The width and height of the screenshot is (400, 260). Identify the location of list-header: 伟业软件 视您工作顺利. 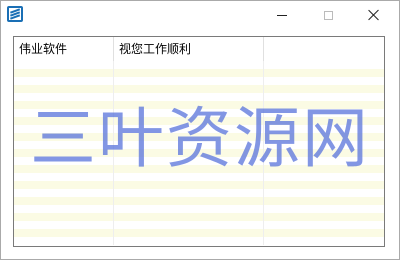
(199, 49).